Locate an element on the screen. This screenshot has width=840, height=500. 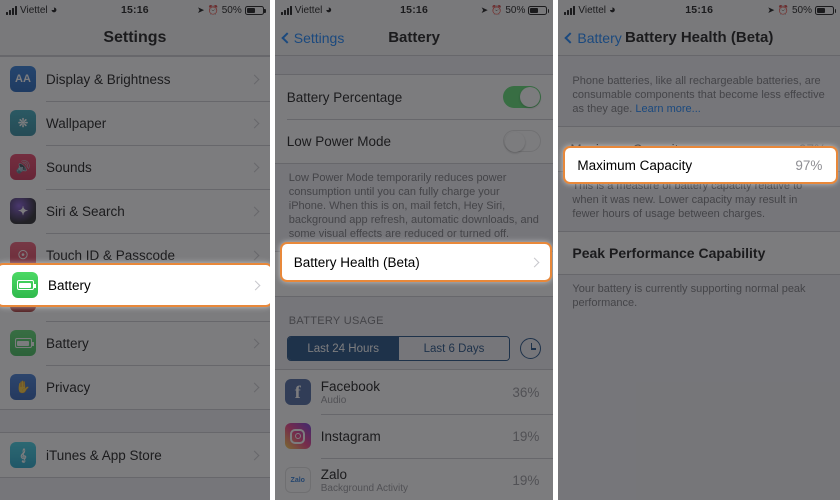
battery-toggles-group: Battery Percentage Low Power Mode is located at coordinates (414, 119).